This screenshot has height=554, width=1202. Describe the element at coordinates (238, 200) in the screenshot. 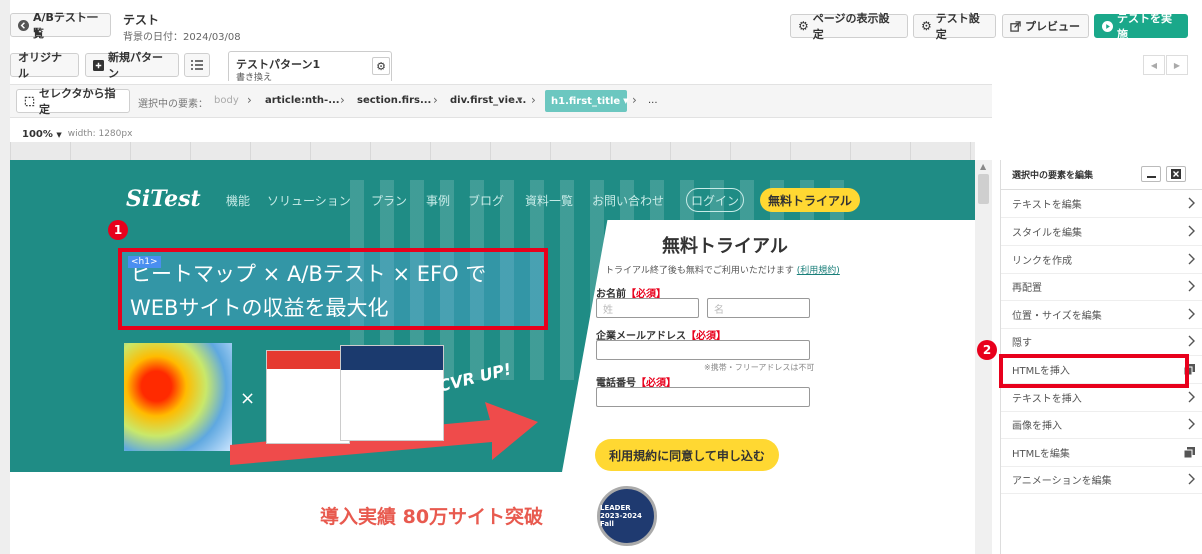

I see `nav-features: 機能` at that location.